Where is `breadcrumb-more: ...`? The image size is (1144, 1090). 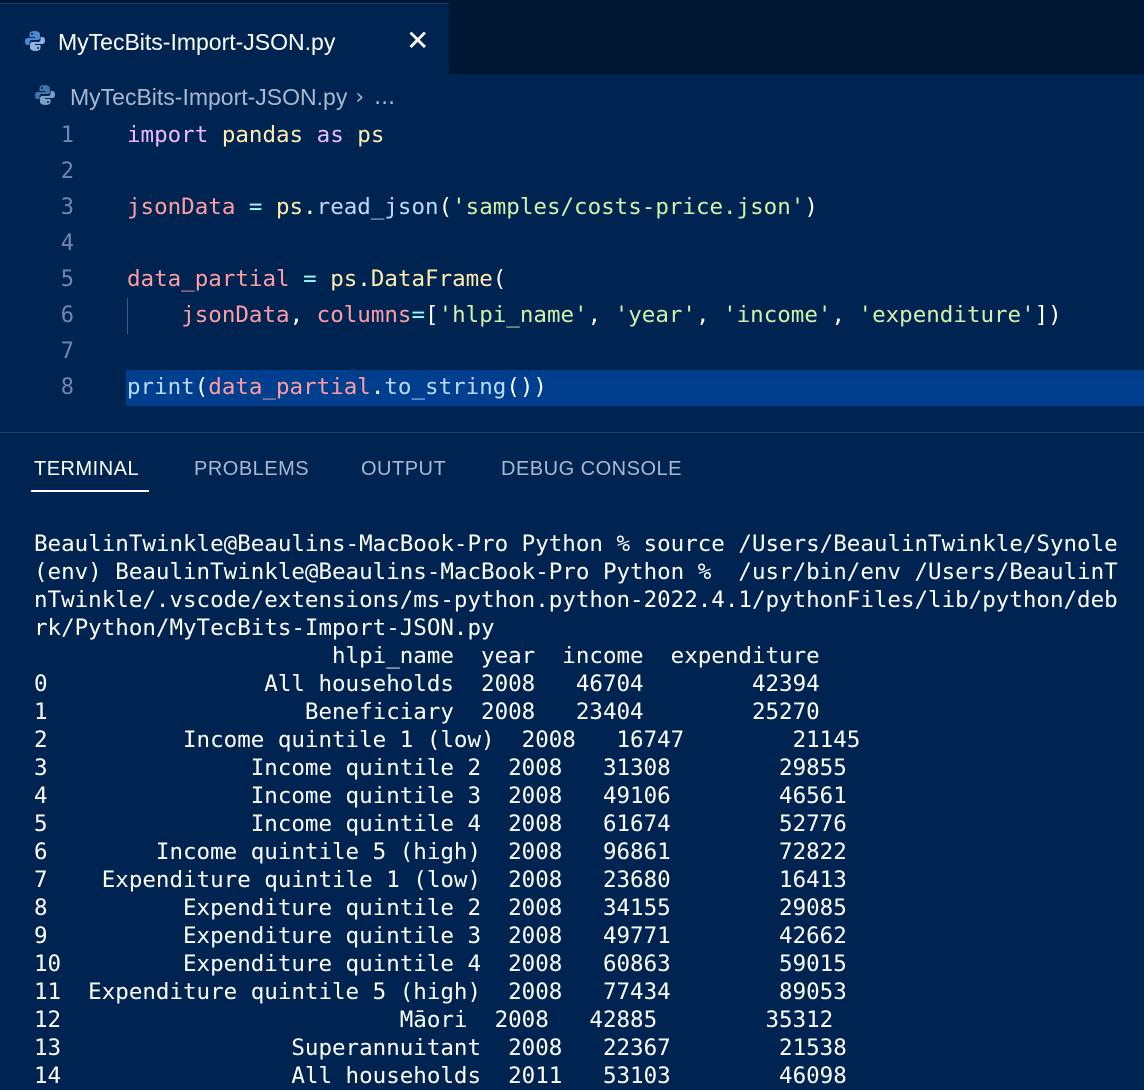
breadcrumb-more: ... is located at coordinates (384, 97).